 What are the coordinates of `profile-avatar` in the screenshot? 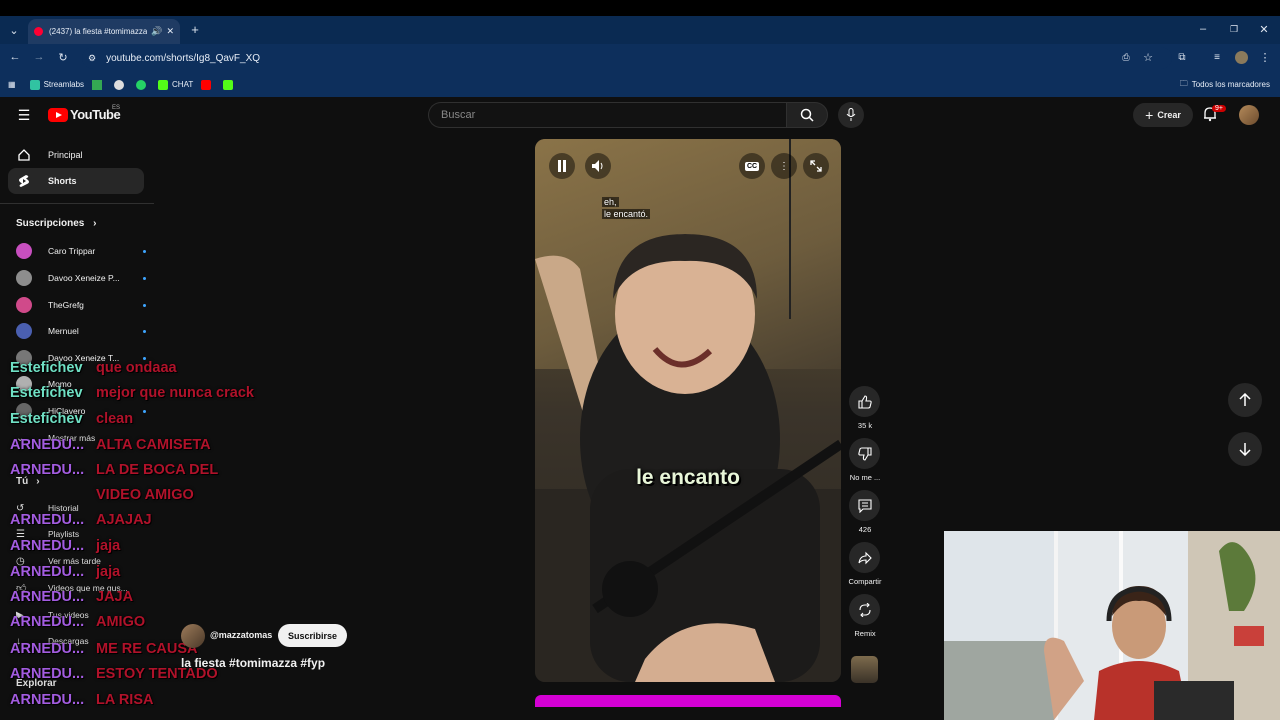 It's located at (1241, 57).